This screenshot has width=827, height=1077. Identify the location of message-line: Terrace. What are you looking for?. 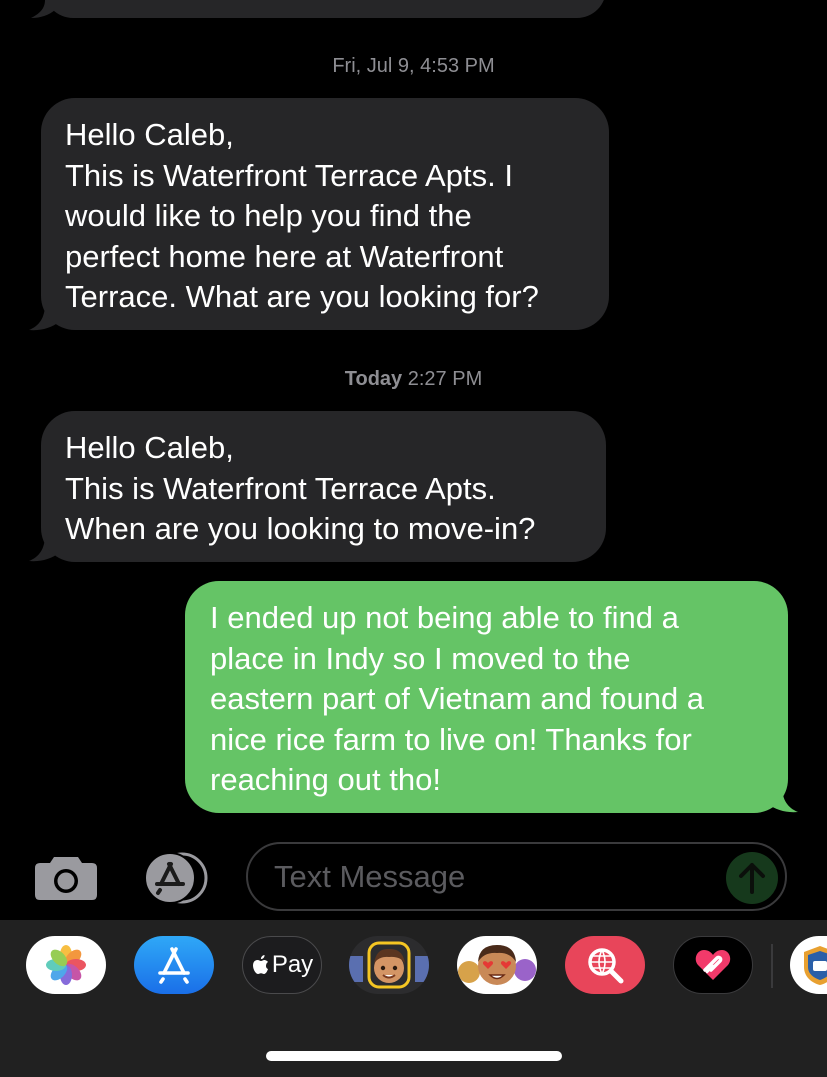
(302, 296).